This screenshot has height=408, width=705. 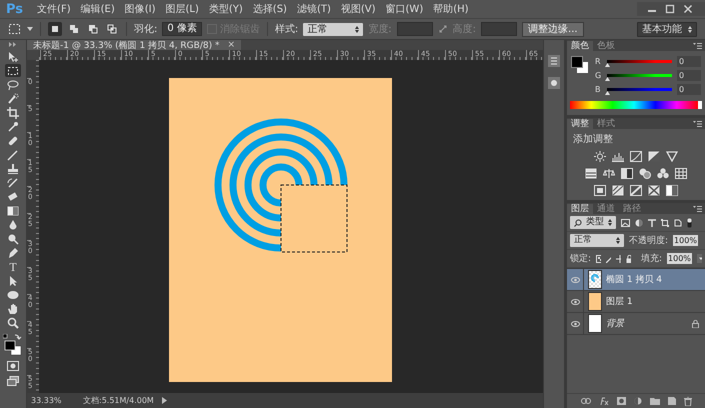 I want to click on zoom-level: 33.33%, so click(x=53, y=400).